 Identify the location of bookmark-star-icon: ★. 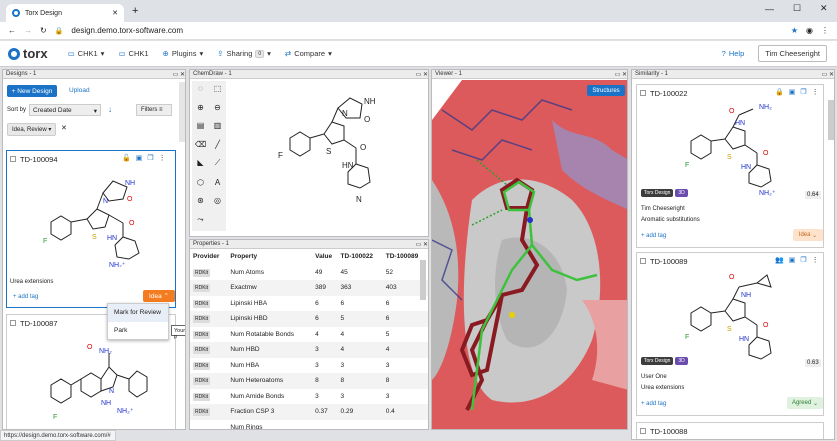
(794, 30).